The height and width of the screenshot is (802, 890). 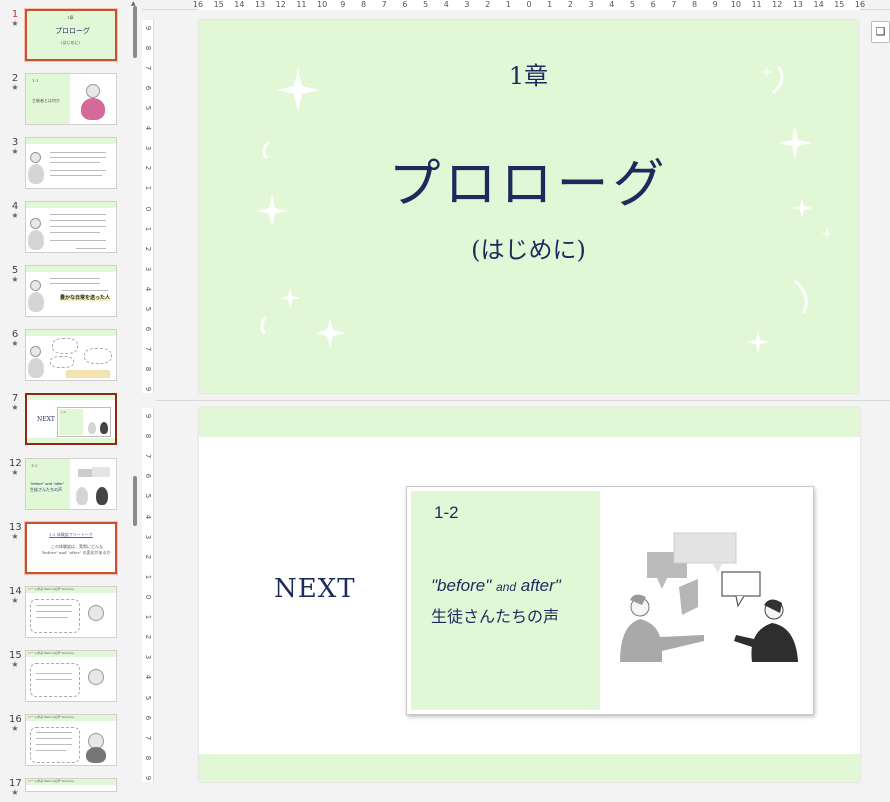 I want to click on ruler-number: 12, so click(x=280, y=4).